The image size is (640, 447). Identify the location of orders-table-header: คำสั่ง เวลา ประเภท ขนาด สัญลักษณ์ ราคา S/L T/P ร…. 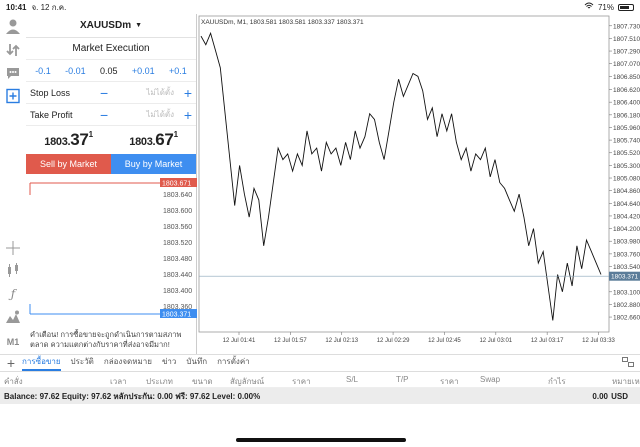
(320, 380).